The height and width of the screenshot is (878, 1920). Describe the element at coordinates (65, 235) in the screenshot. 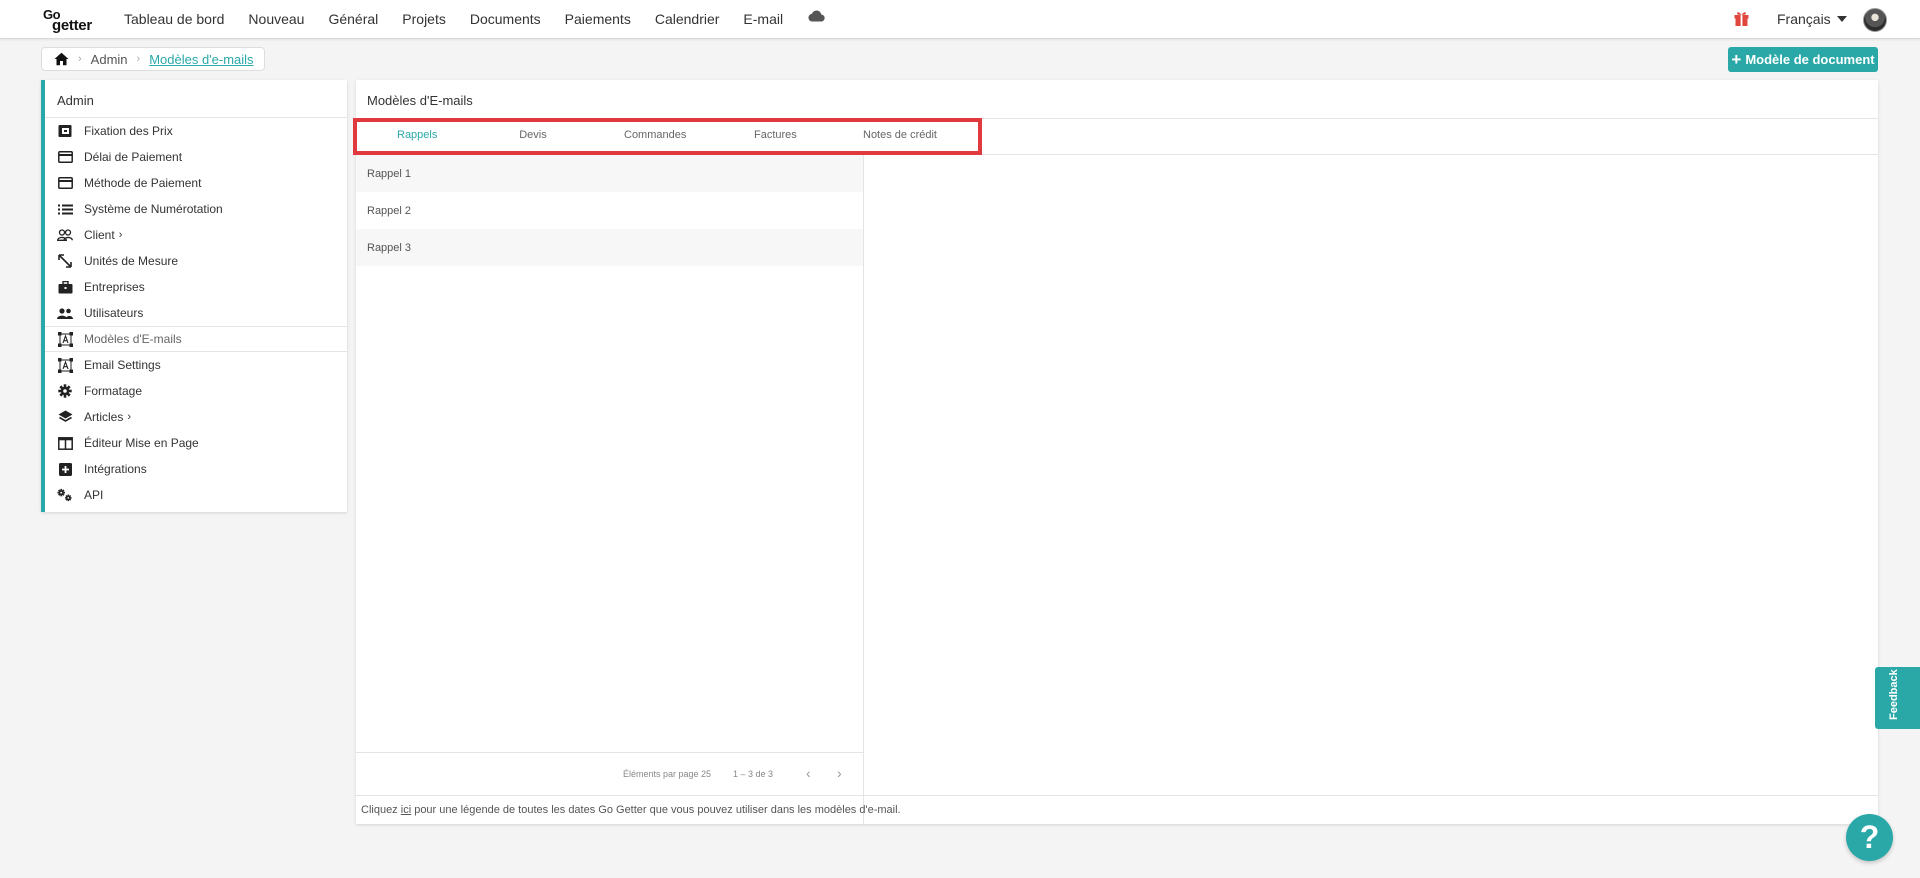

I see `people-outline-icon` at that location.